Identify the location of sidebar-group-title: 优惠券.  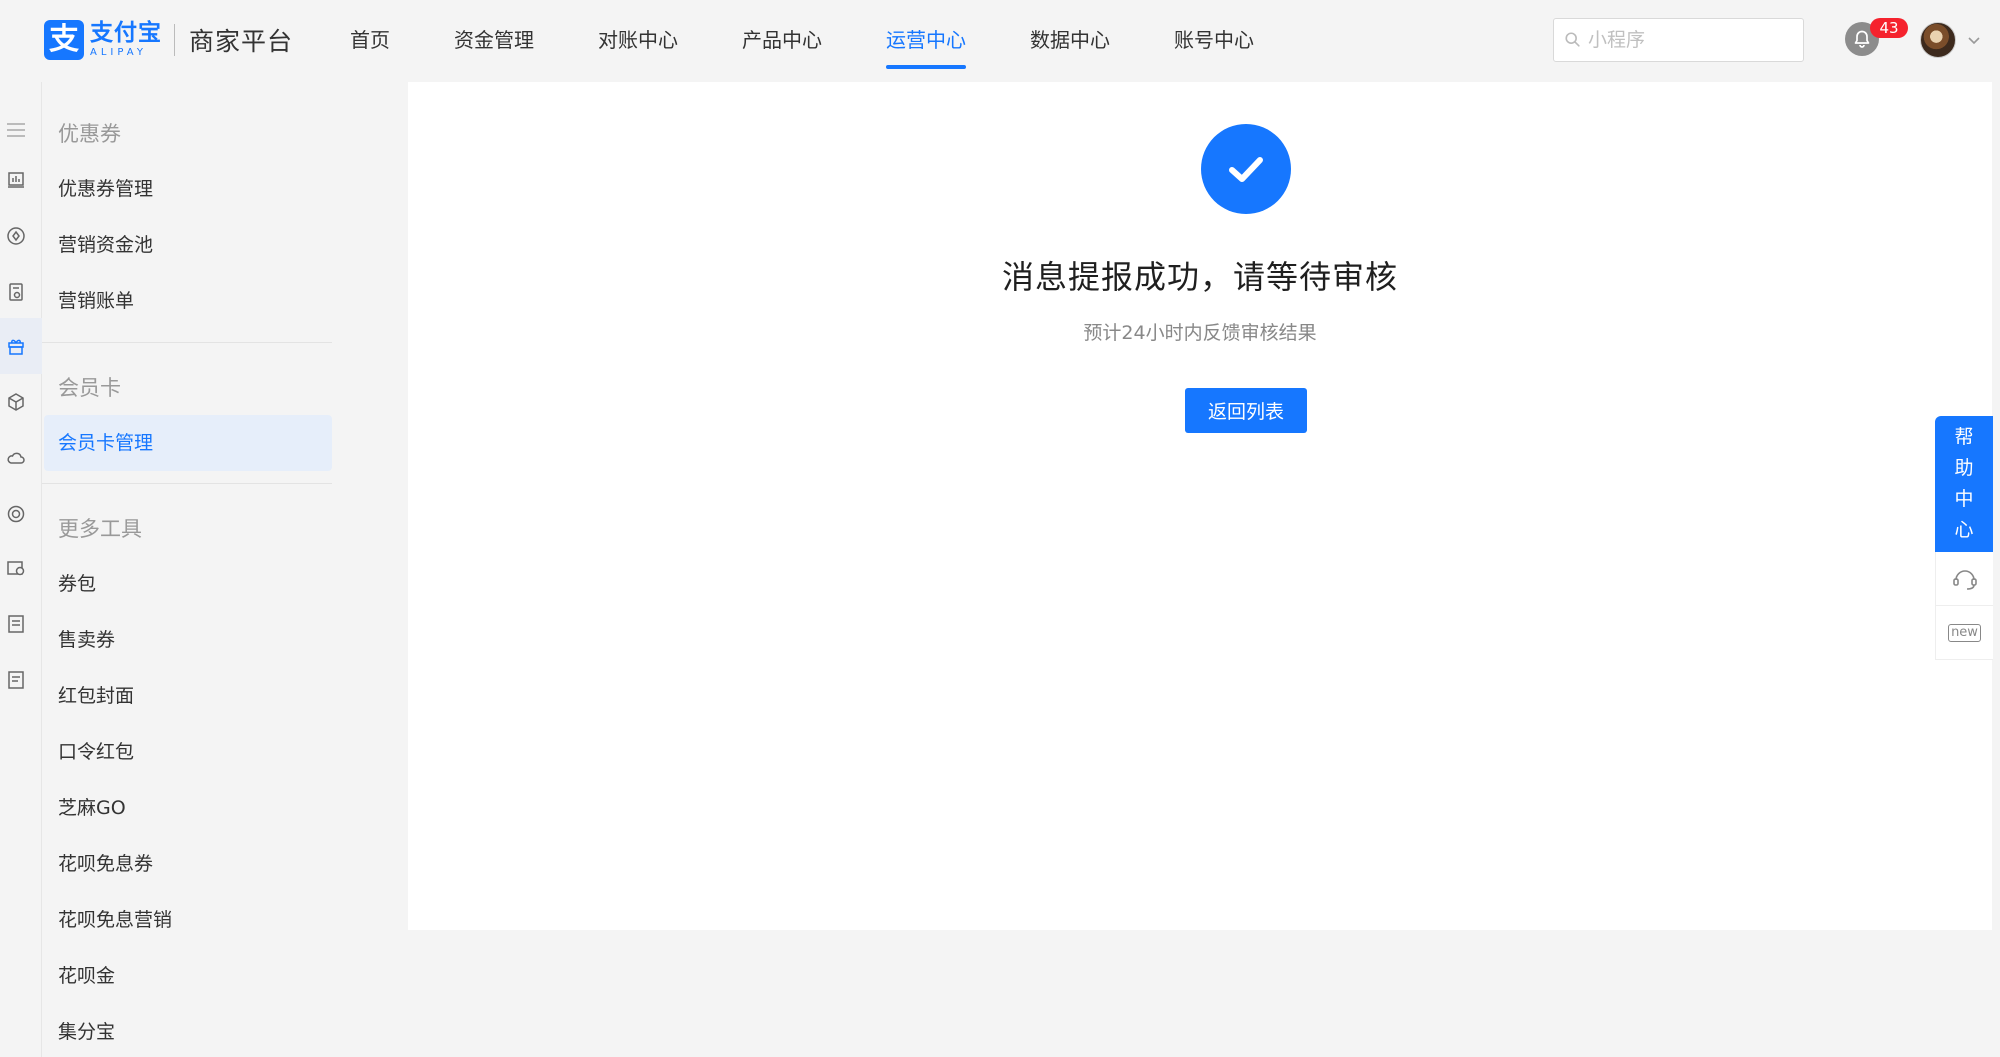
(89, 134).